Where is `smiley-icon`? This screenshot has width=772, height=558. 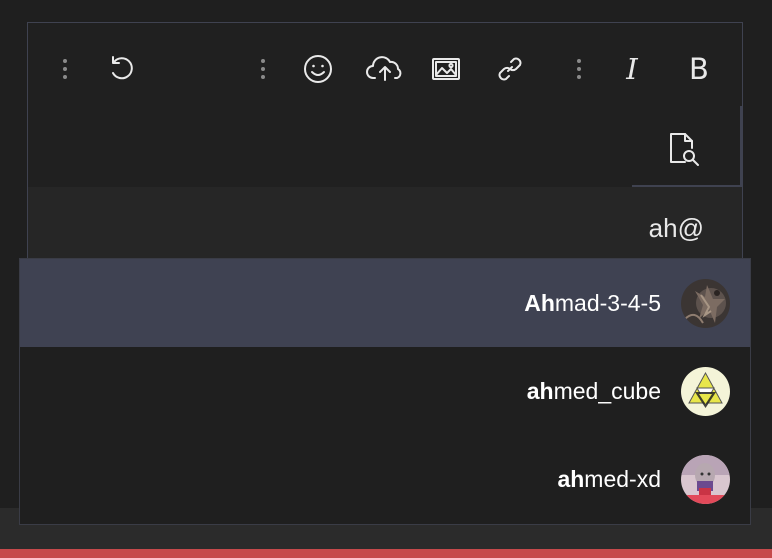 smiley-icon is located at coordinates (318, 69).